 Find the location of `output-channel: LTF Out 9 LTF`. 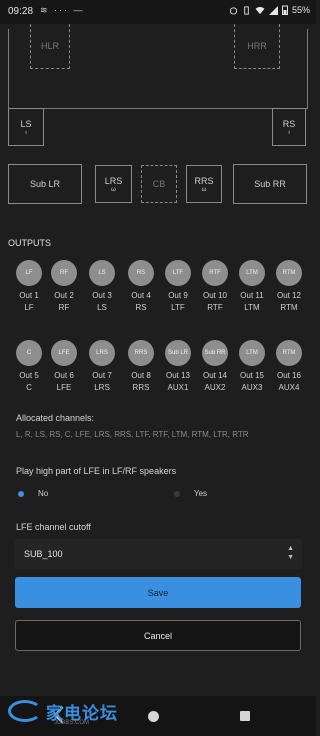

output-channel: LTF Out 9 LTF is located at coordinates (178, 286).